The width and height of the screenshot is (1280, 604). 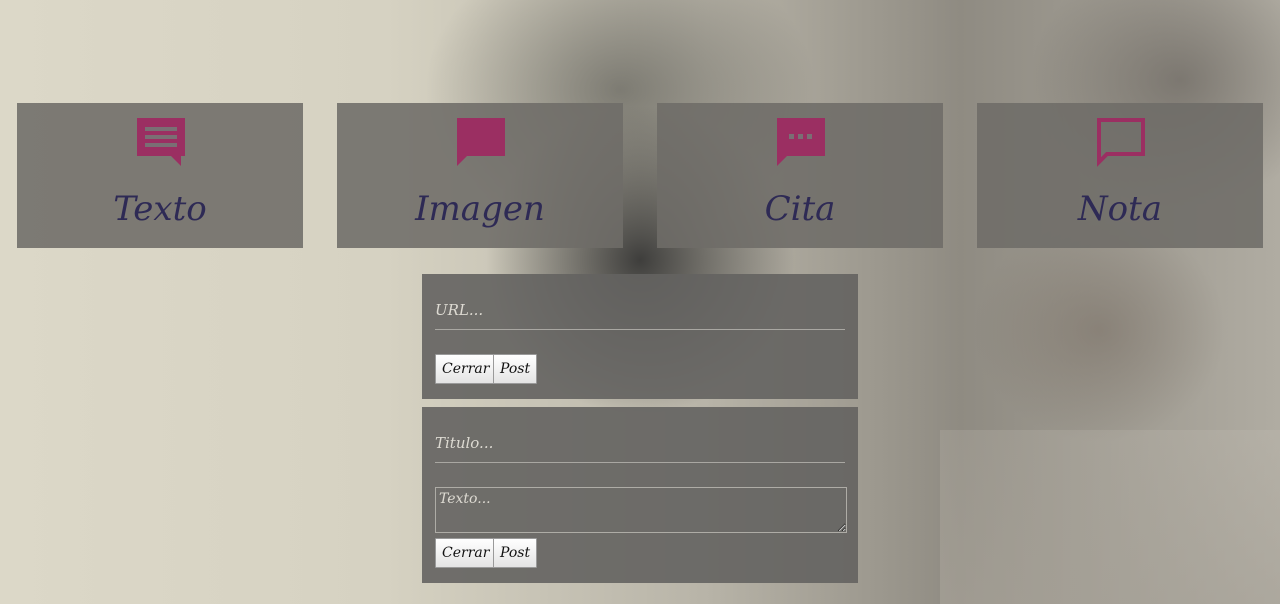 I want to click on background-shade, so click(x=1110, y=517).